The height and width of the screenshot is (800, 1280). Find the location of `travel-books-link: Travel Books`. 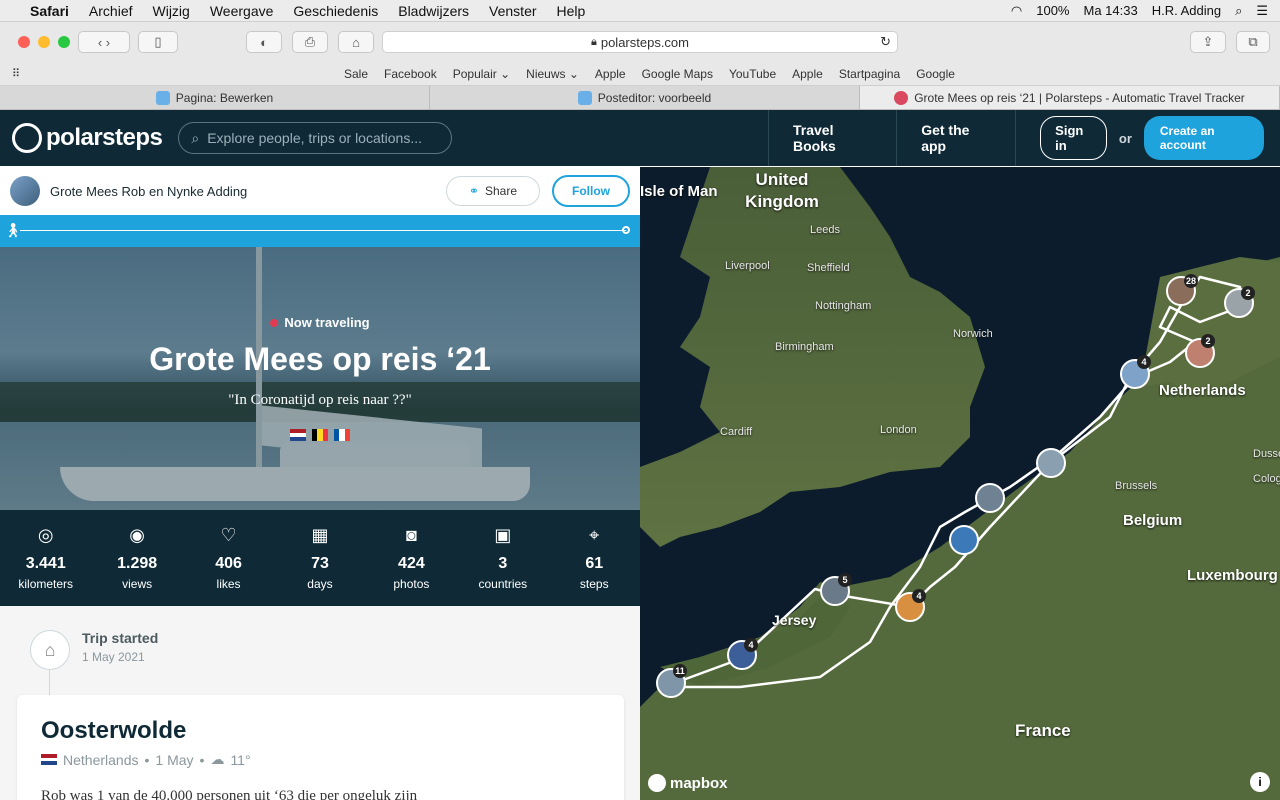

travel-books-link: Travel Books is located at coordinates (832, 138).